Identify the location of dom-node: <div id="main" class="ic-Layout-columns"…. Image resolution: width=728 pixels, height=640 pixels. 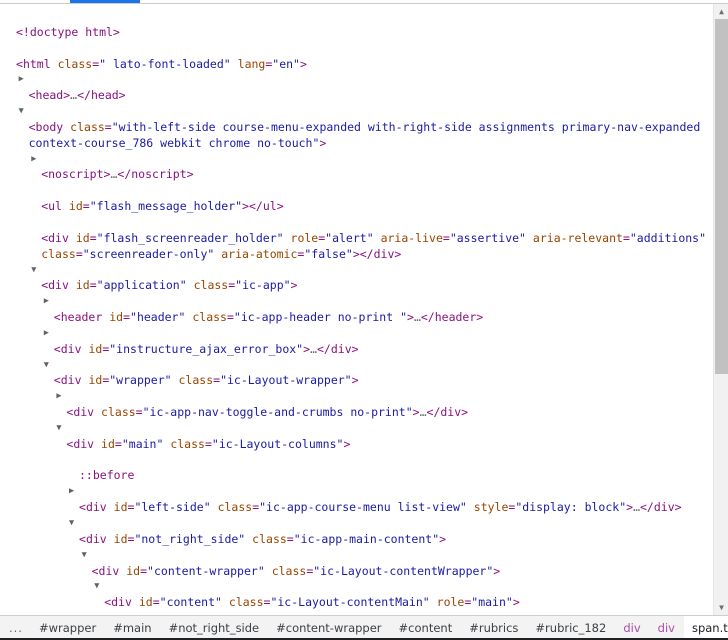
(354, 437).